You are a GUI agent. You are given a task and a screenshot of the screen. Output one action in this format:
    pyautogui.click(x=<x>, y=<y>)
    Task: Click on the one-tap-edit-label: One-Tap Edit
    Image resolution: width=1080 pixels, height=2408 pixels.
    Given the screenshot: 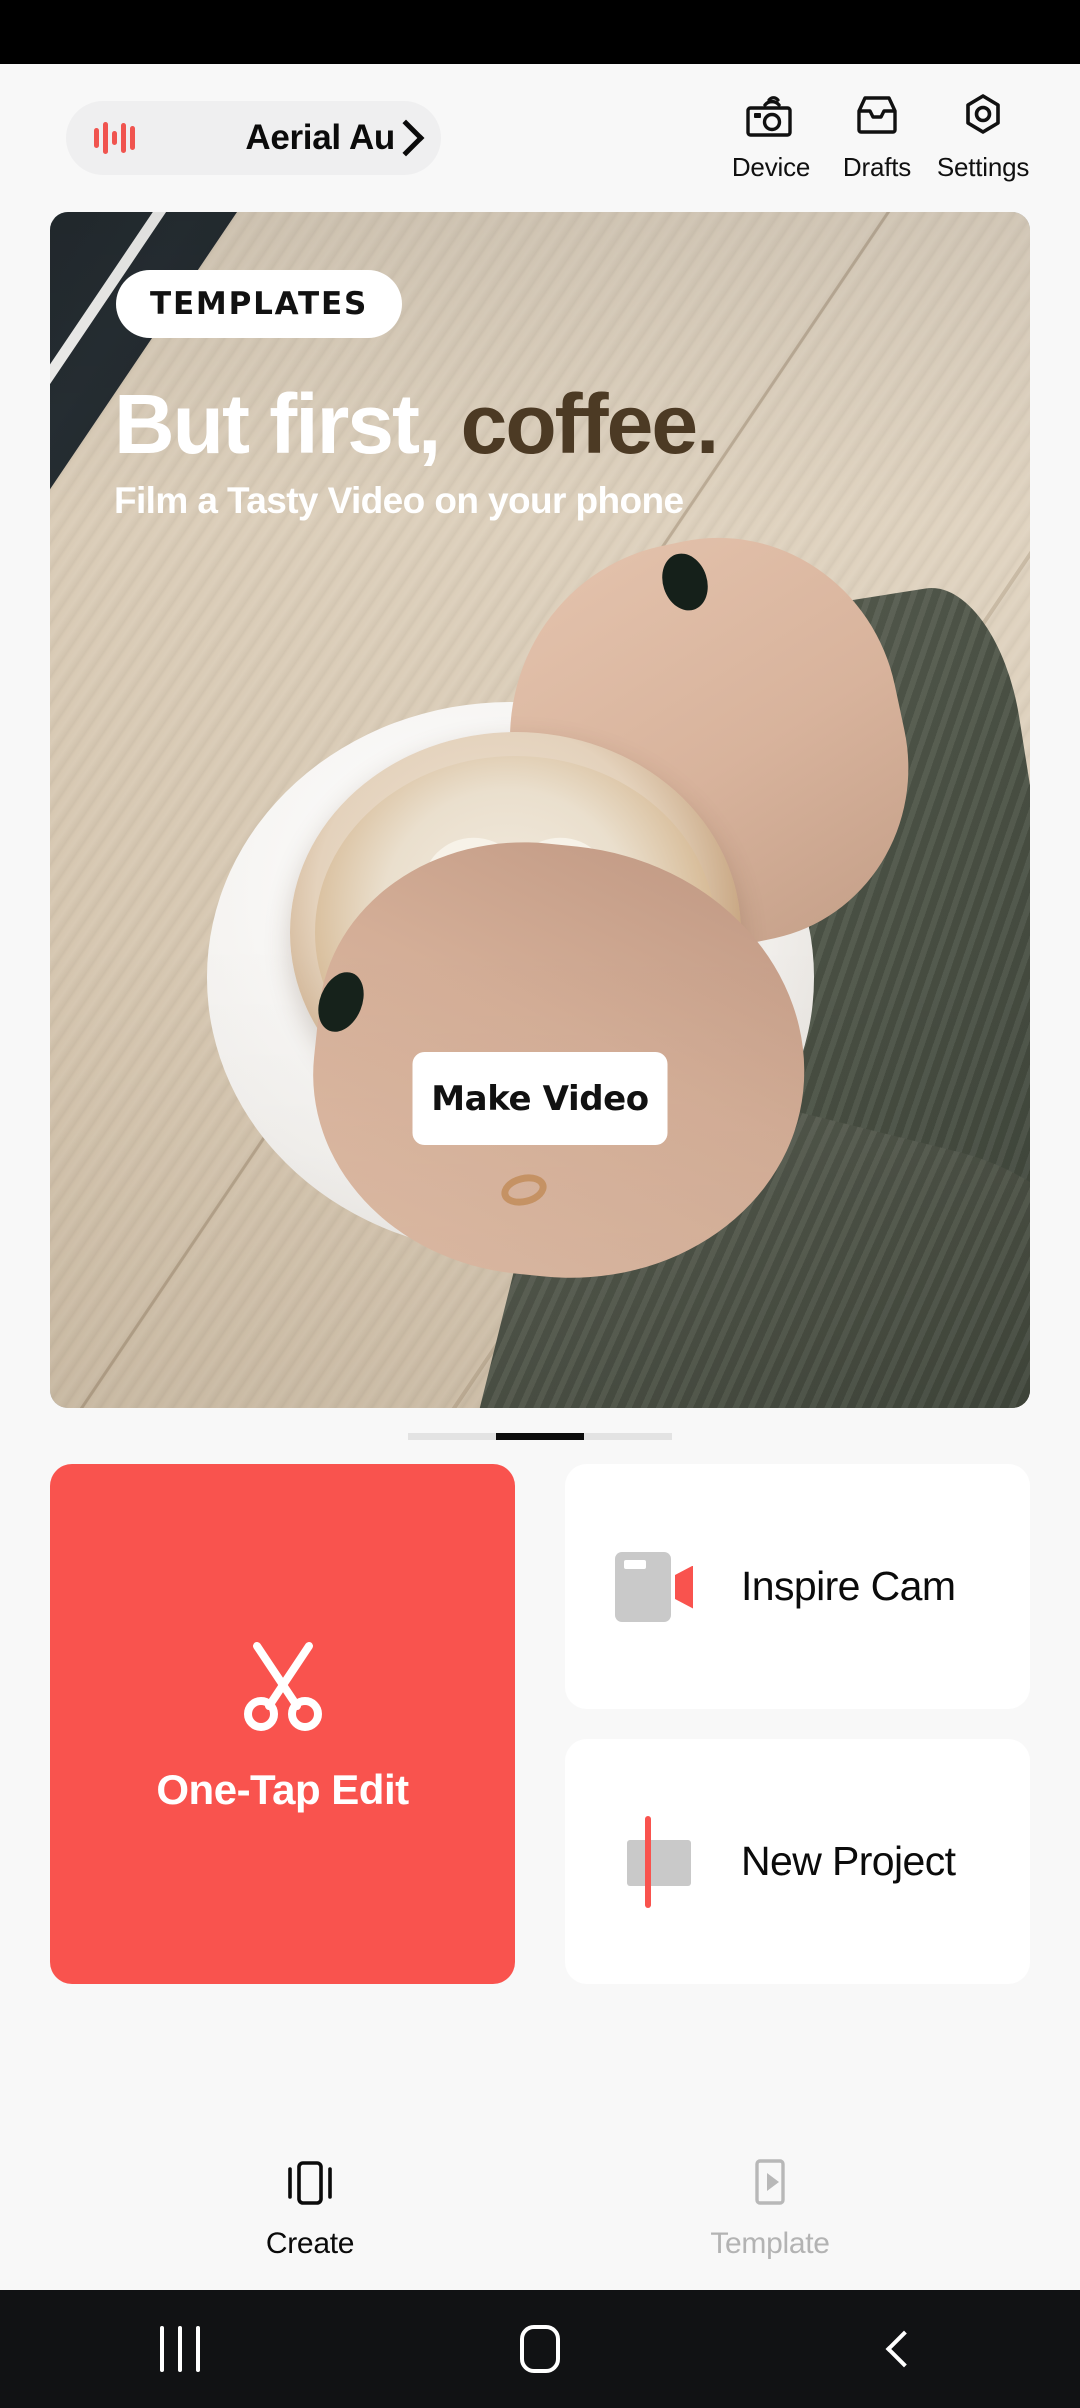 What is the action you would take?
    pyautogui.click(x=282, y=1789)
    